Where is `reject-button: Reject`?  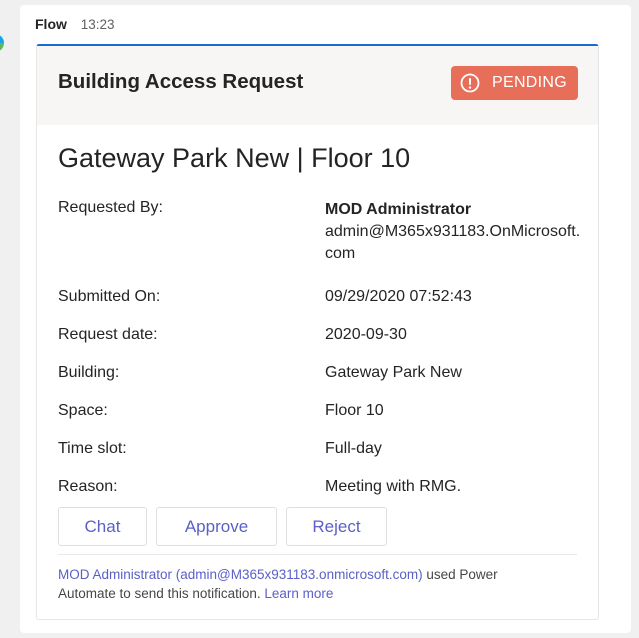
reject-button: Reject is located at coordinates (336, 526).